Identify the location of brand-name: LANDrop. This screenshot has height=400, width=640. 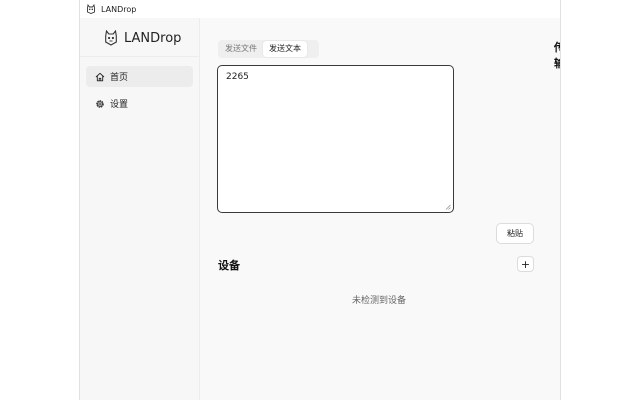
(153, 38).